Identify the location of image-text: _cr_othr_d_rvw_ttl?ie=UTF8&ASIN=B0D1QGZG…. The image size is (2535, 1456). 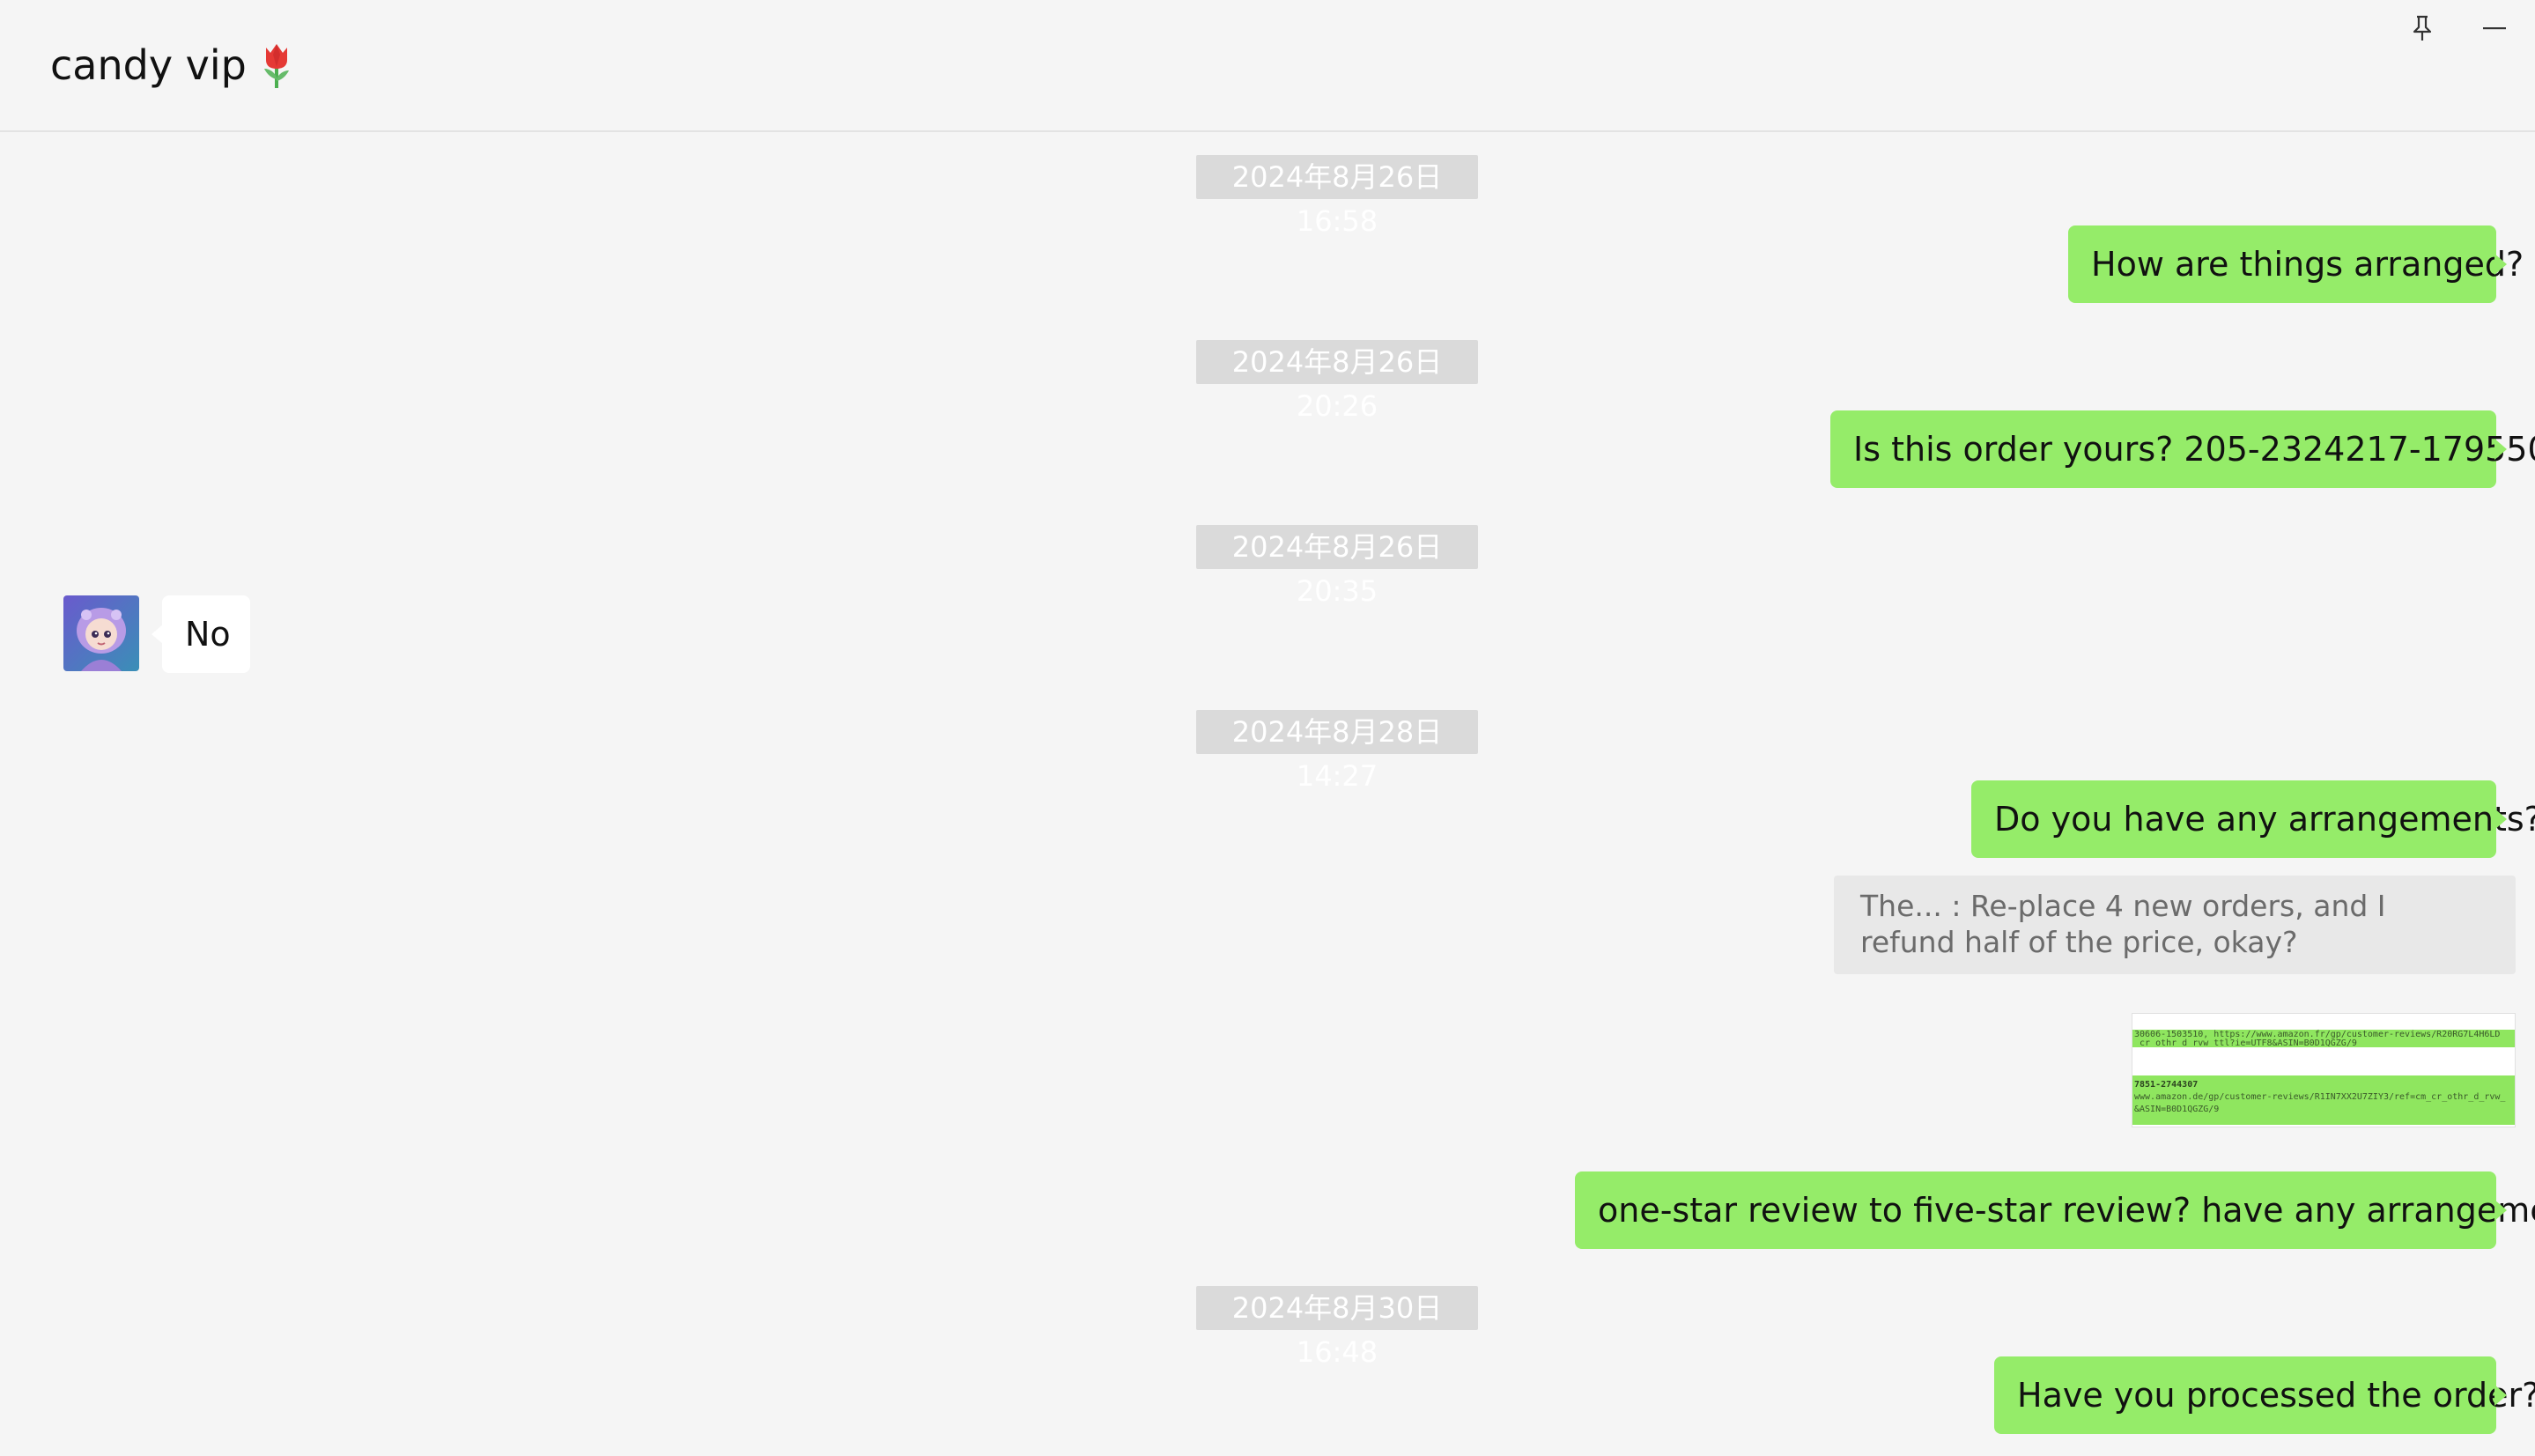
(2246, 1043).